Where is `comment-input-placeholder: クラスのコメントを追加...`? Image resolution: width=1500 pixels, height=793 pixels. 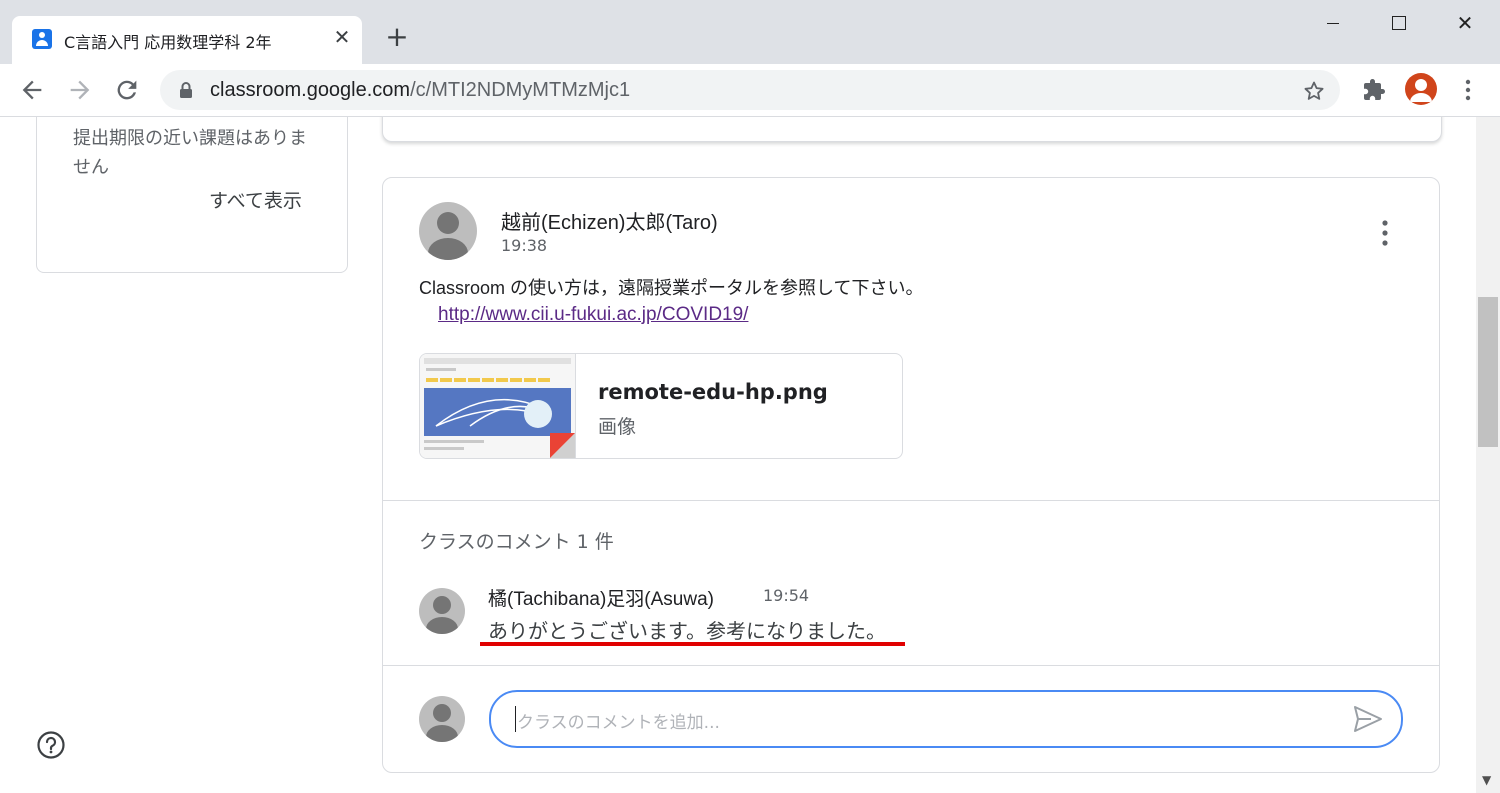
comment-input-placeholder: クラスのコメントを追加... is located at coordinates (618, 723).